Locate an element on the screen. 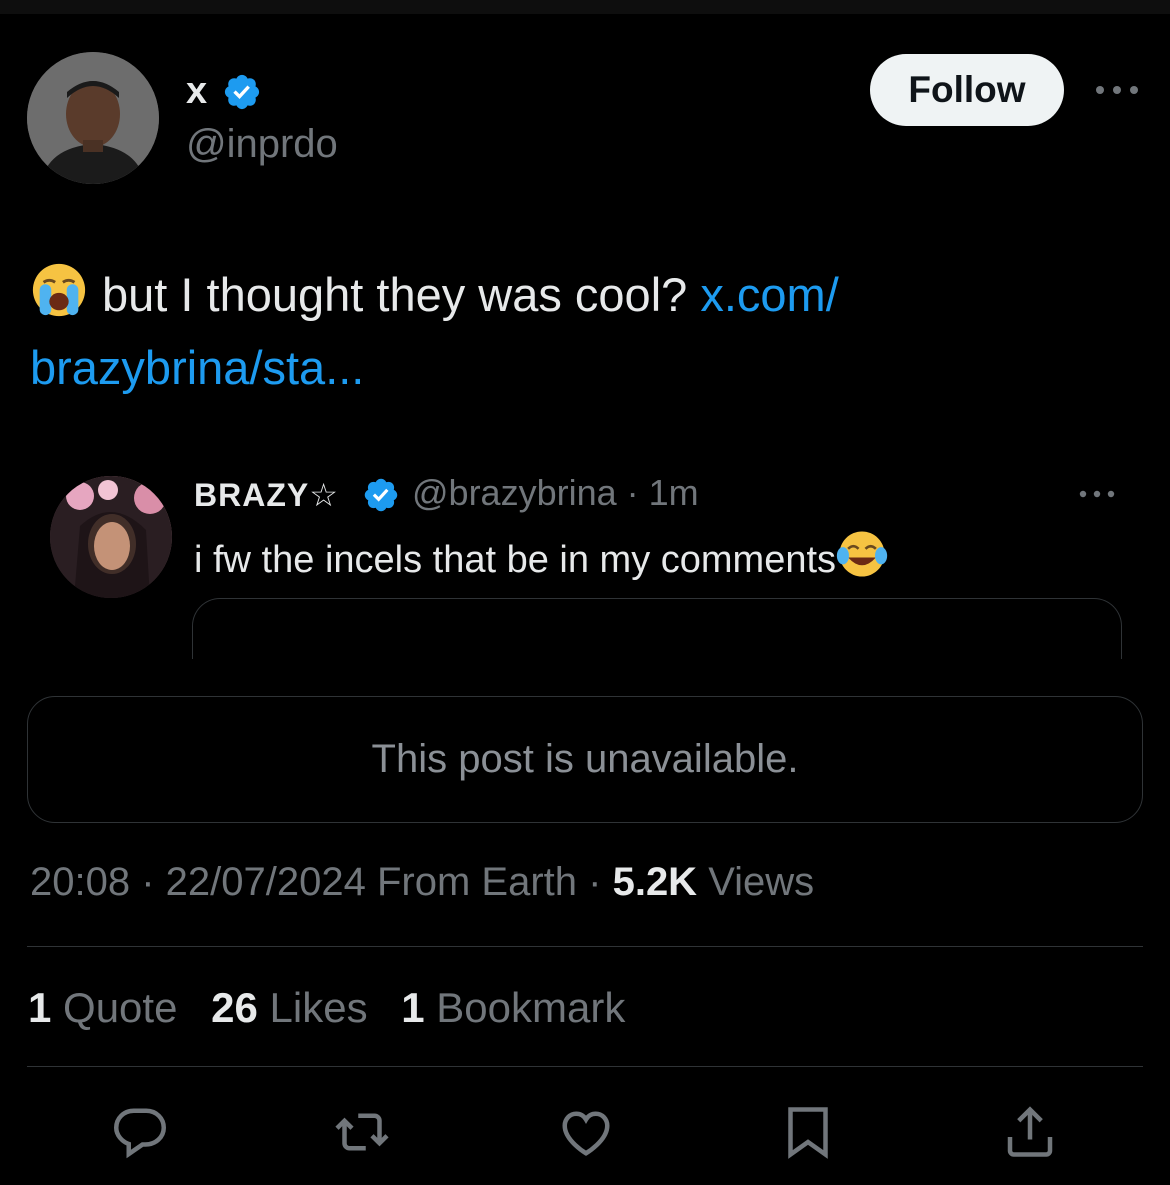 The image size is (1170, 1185). divider-top is located at coordinates (585, 946).